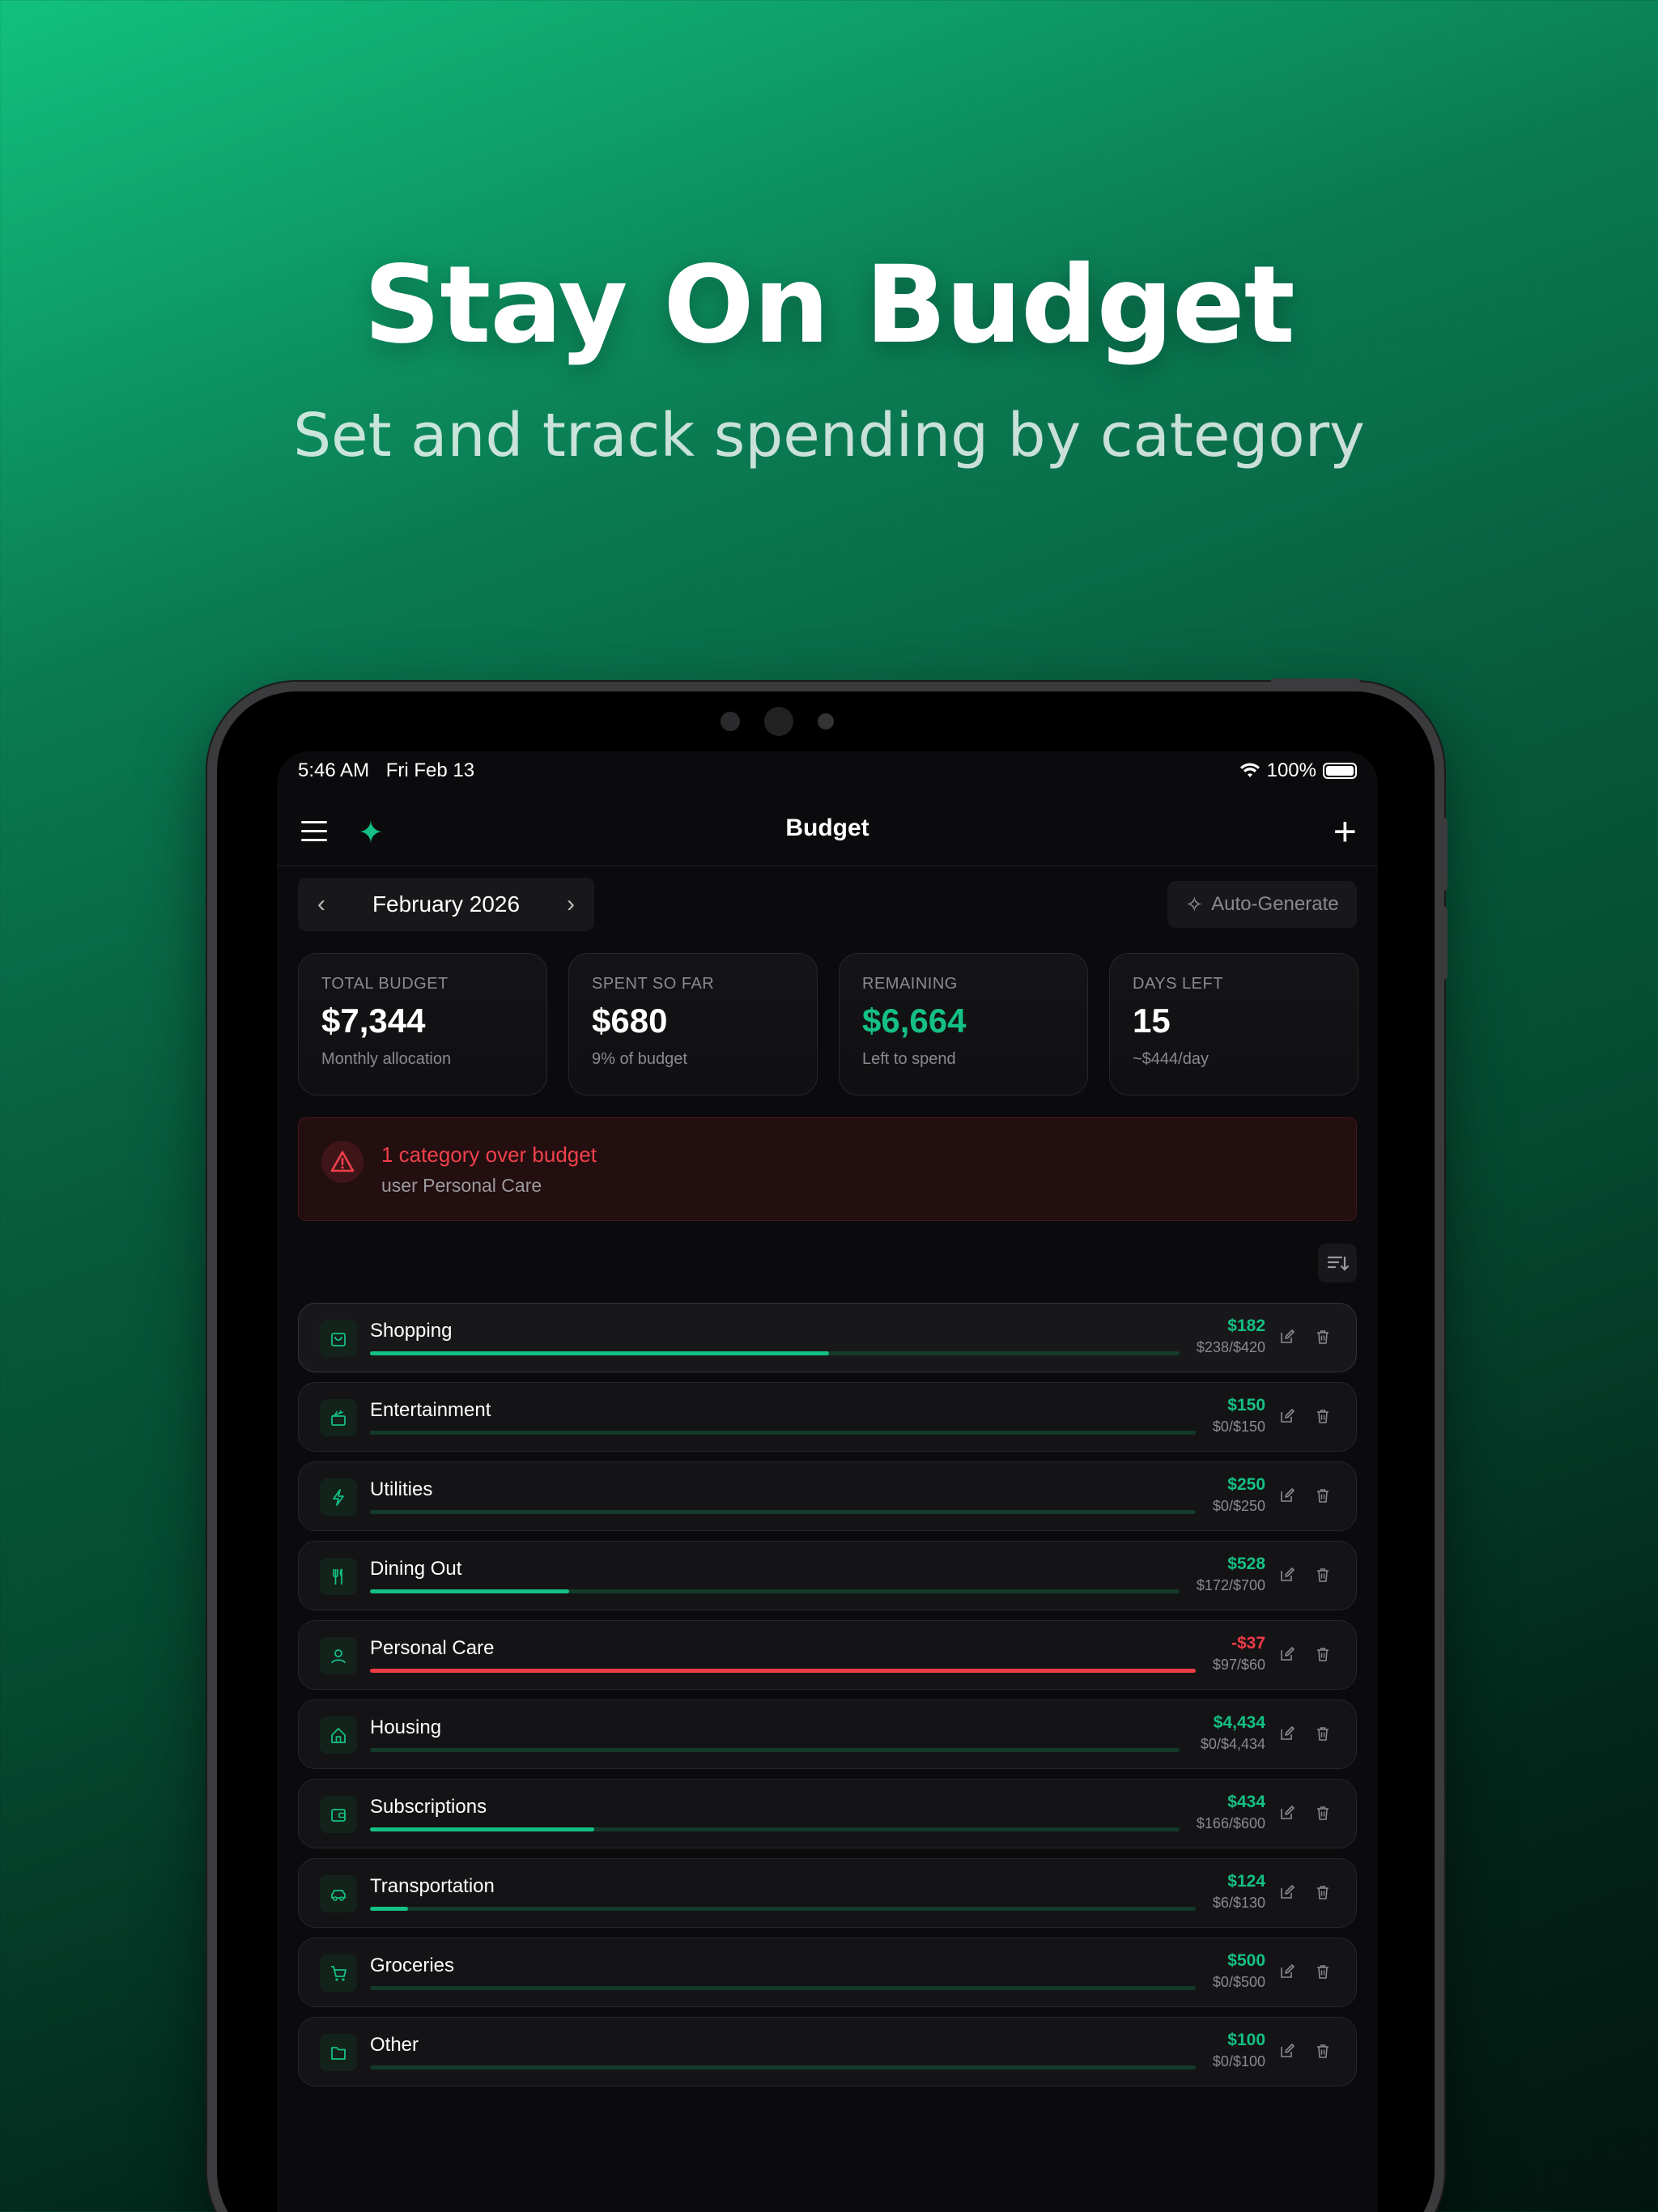 The width and height of the screenshot is (1658, 2212). Describe the element at coordinates (827, 1575) in the screenshot. I see `category-row: Dining Out $528 $172/$700` at that location.